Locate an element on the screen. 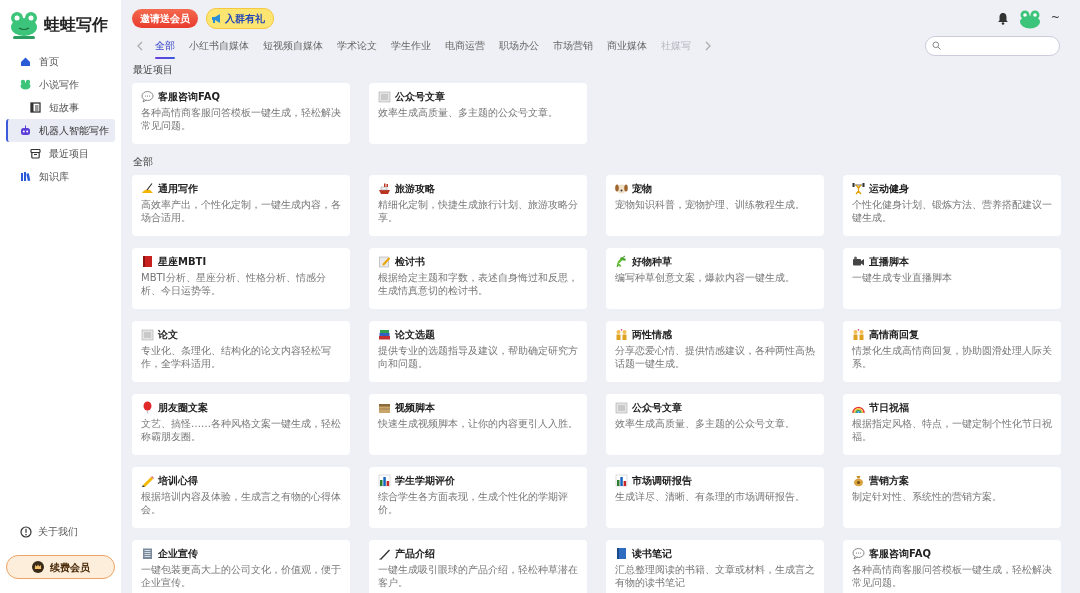 The image size is (1080, 593). card-description: 生成详尽、清晰、有条理的市场调研报告。 is located at coordinates (710, 497).